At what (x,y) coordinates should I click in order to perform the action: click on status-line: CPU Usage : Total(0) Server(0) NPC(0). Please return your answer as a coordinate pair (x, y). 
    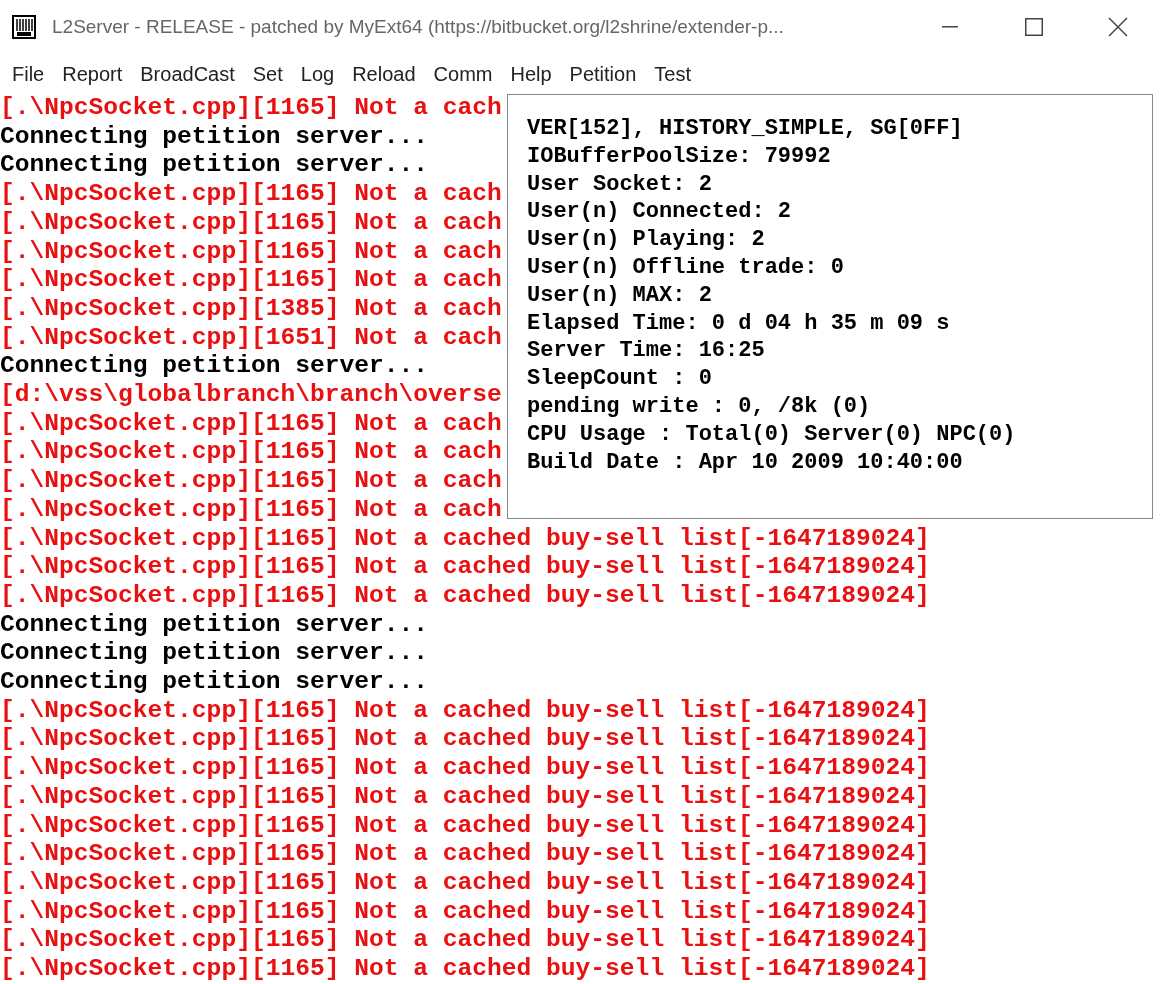
    Looking at the image, I should click on (772, 434).